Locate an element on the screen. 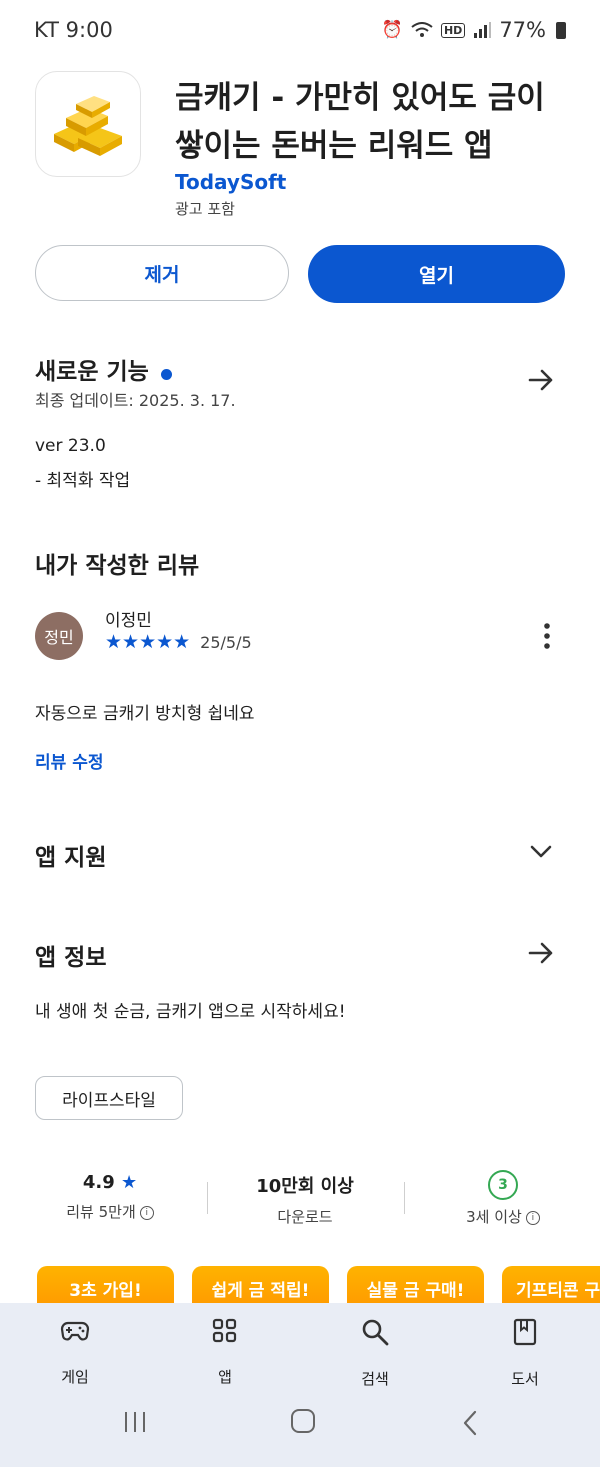  nav-apps: 앱 is located at coordinates (225, 1352).